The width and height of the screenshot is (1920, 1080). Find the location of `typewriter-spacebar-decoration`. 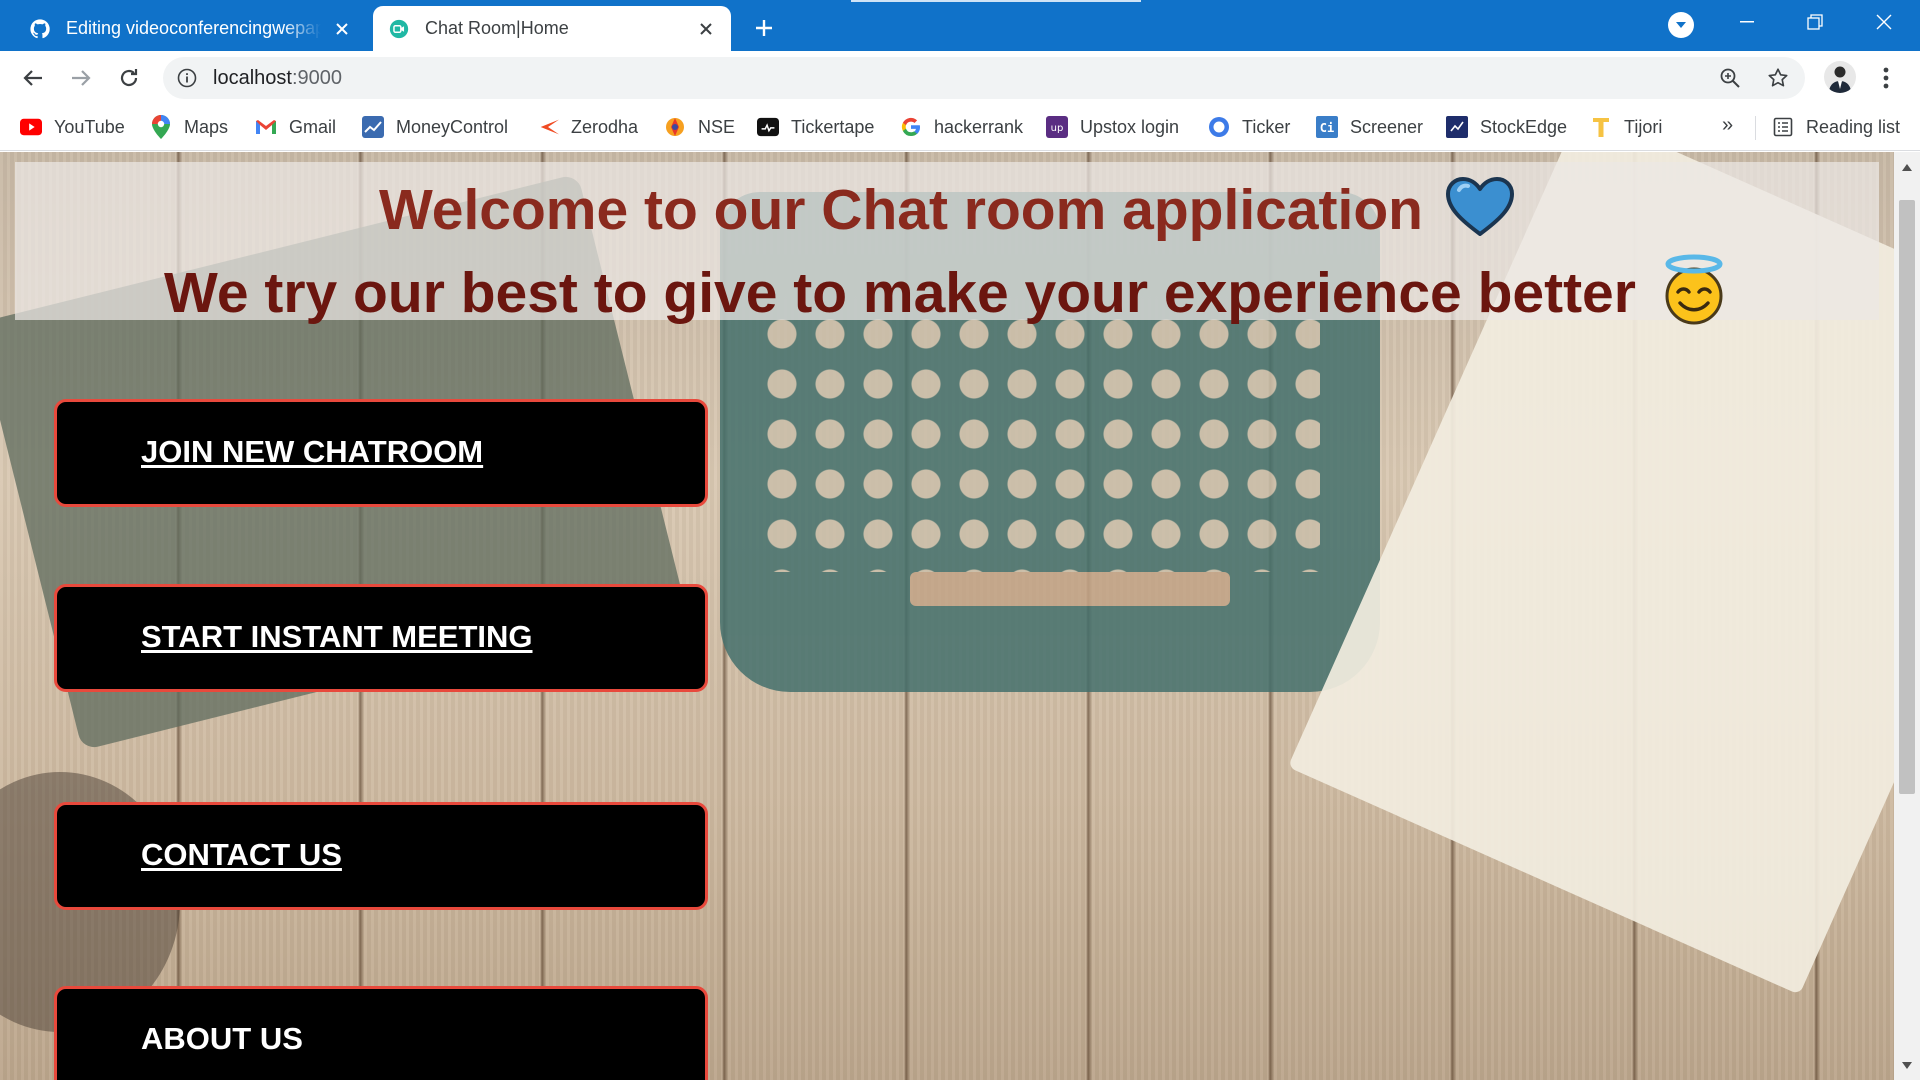

typewriter-spacebar-decoration is located at coordinates (1070, 589).